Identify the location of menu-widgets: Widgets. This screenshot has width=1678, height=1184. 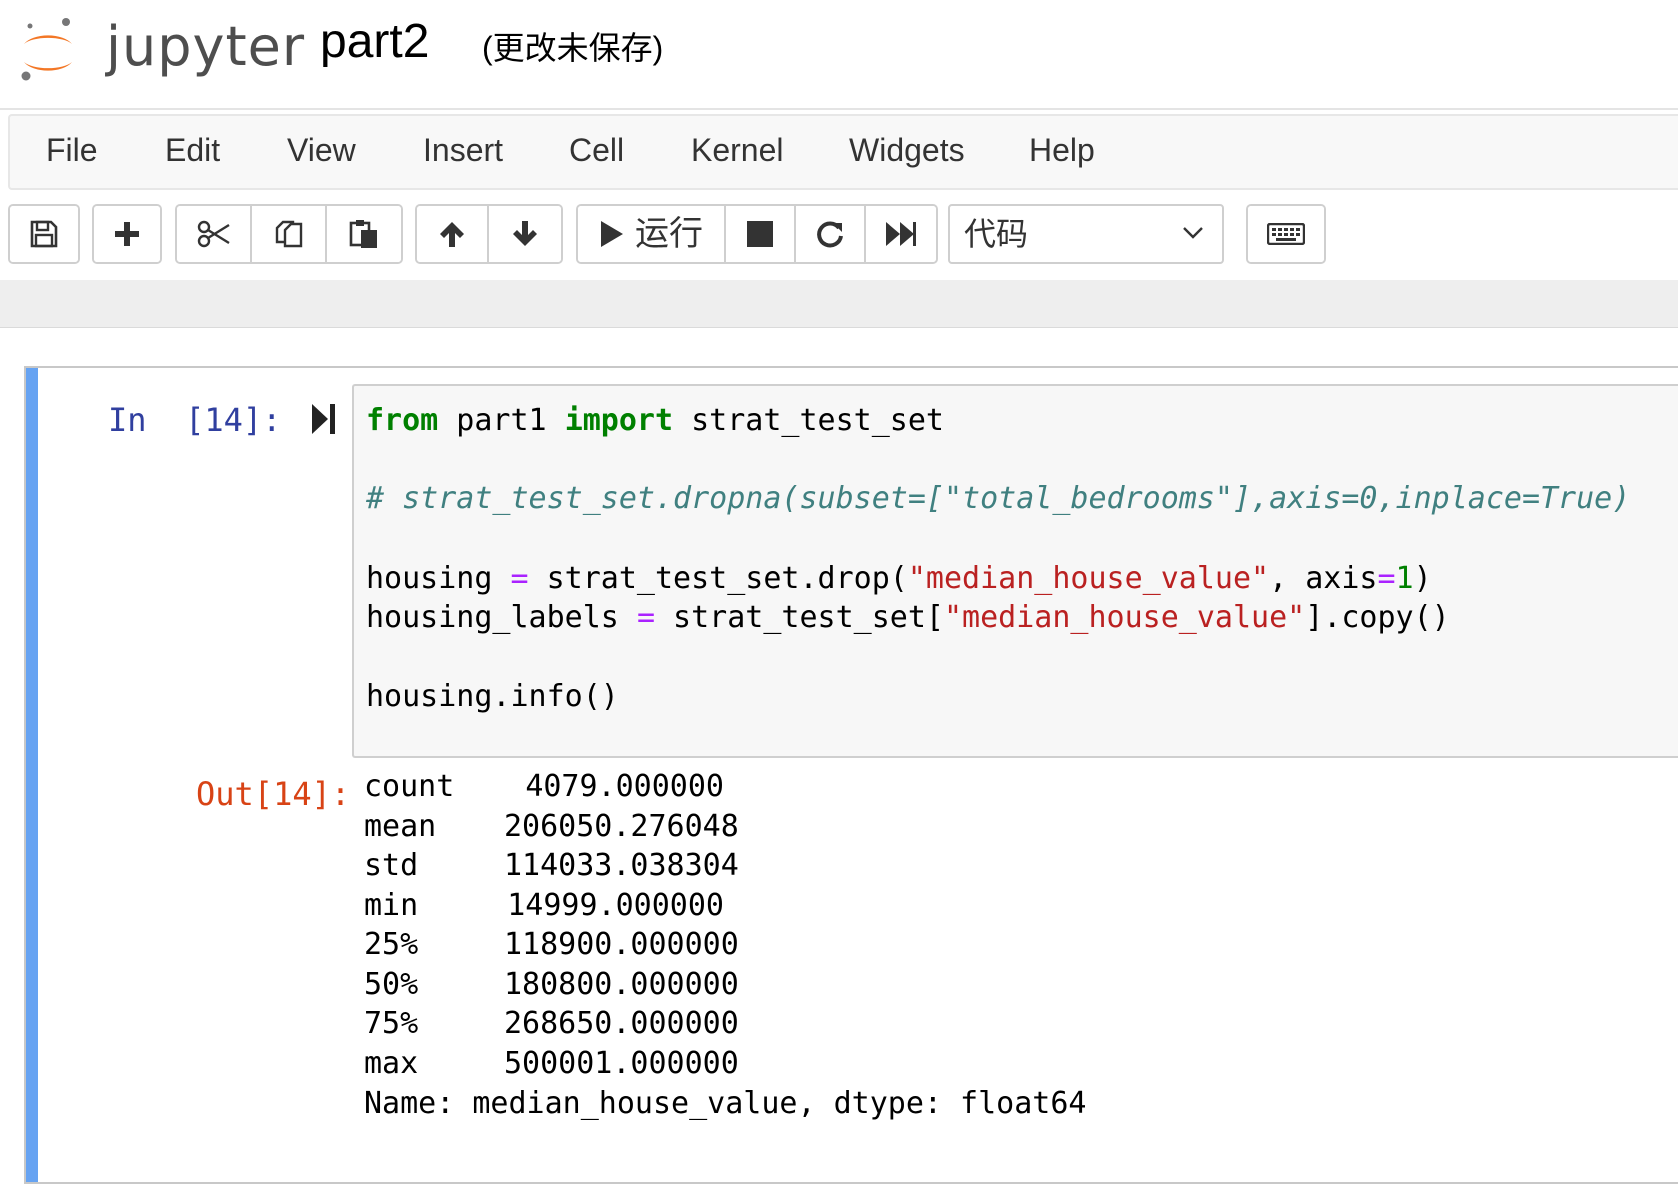
(907, 150).